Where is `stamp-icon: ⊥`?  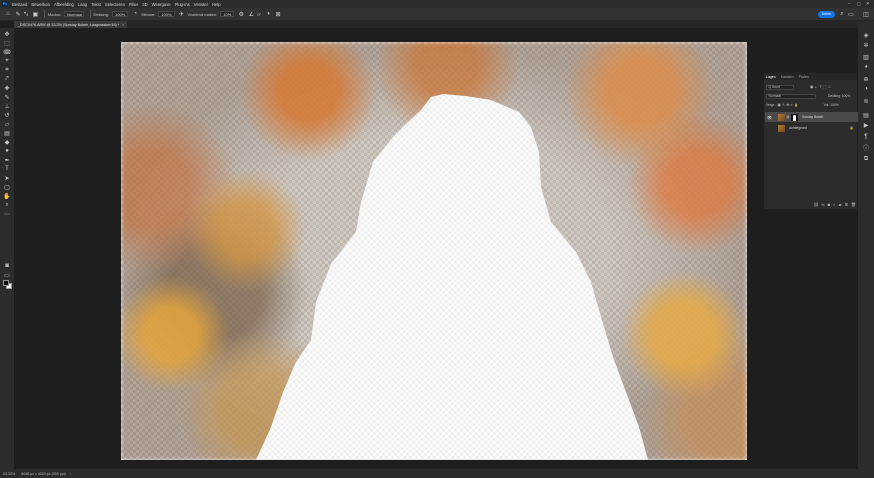
stamp-icon: ⊥ is located at coordinates (7, 106).